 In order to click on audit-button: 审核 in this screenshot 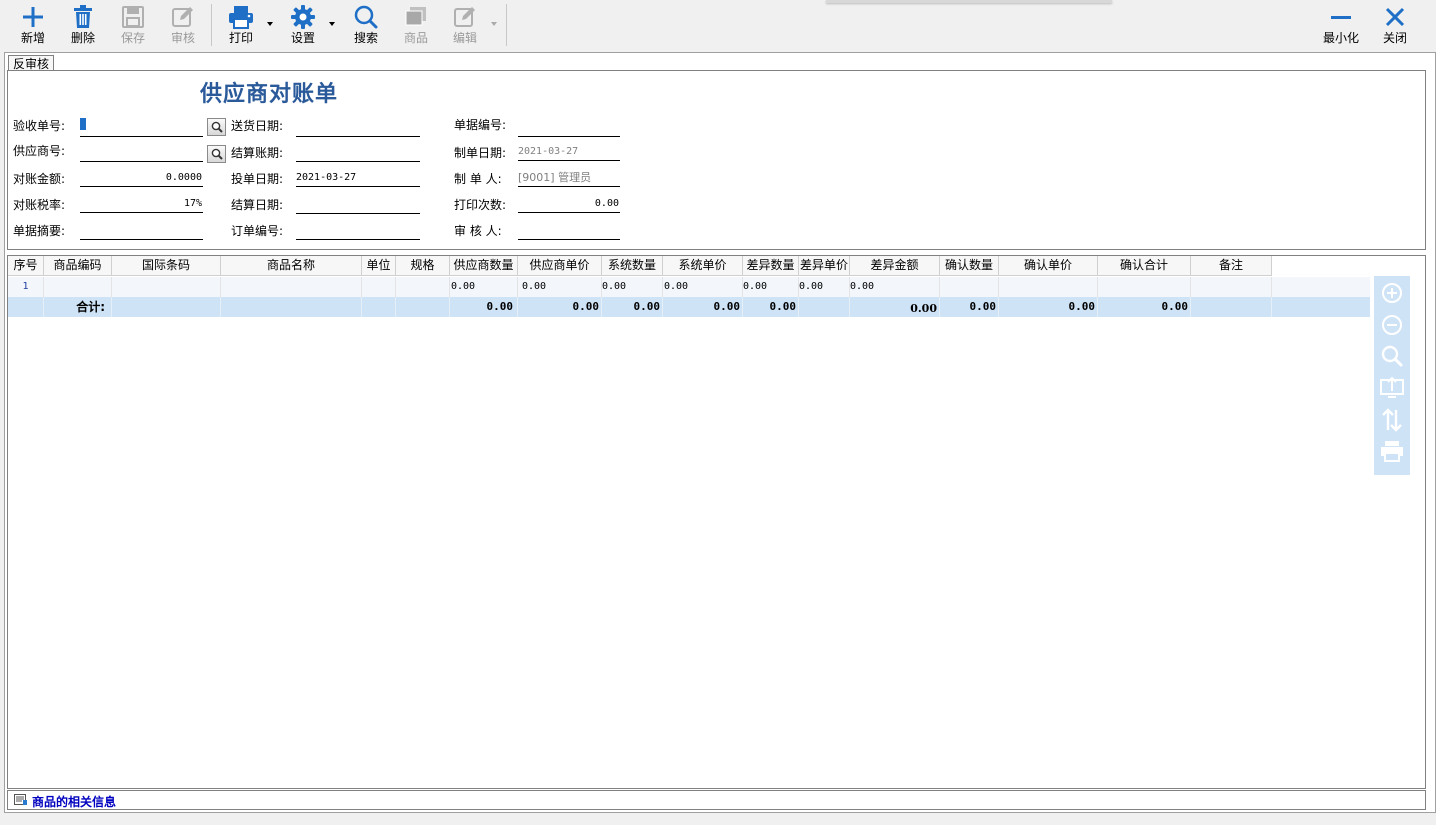, I will do `click(183, 26)`.